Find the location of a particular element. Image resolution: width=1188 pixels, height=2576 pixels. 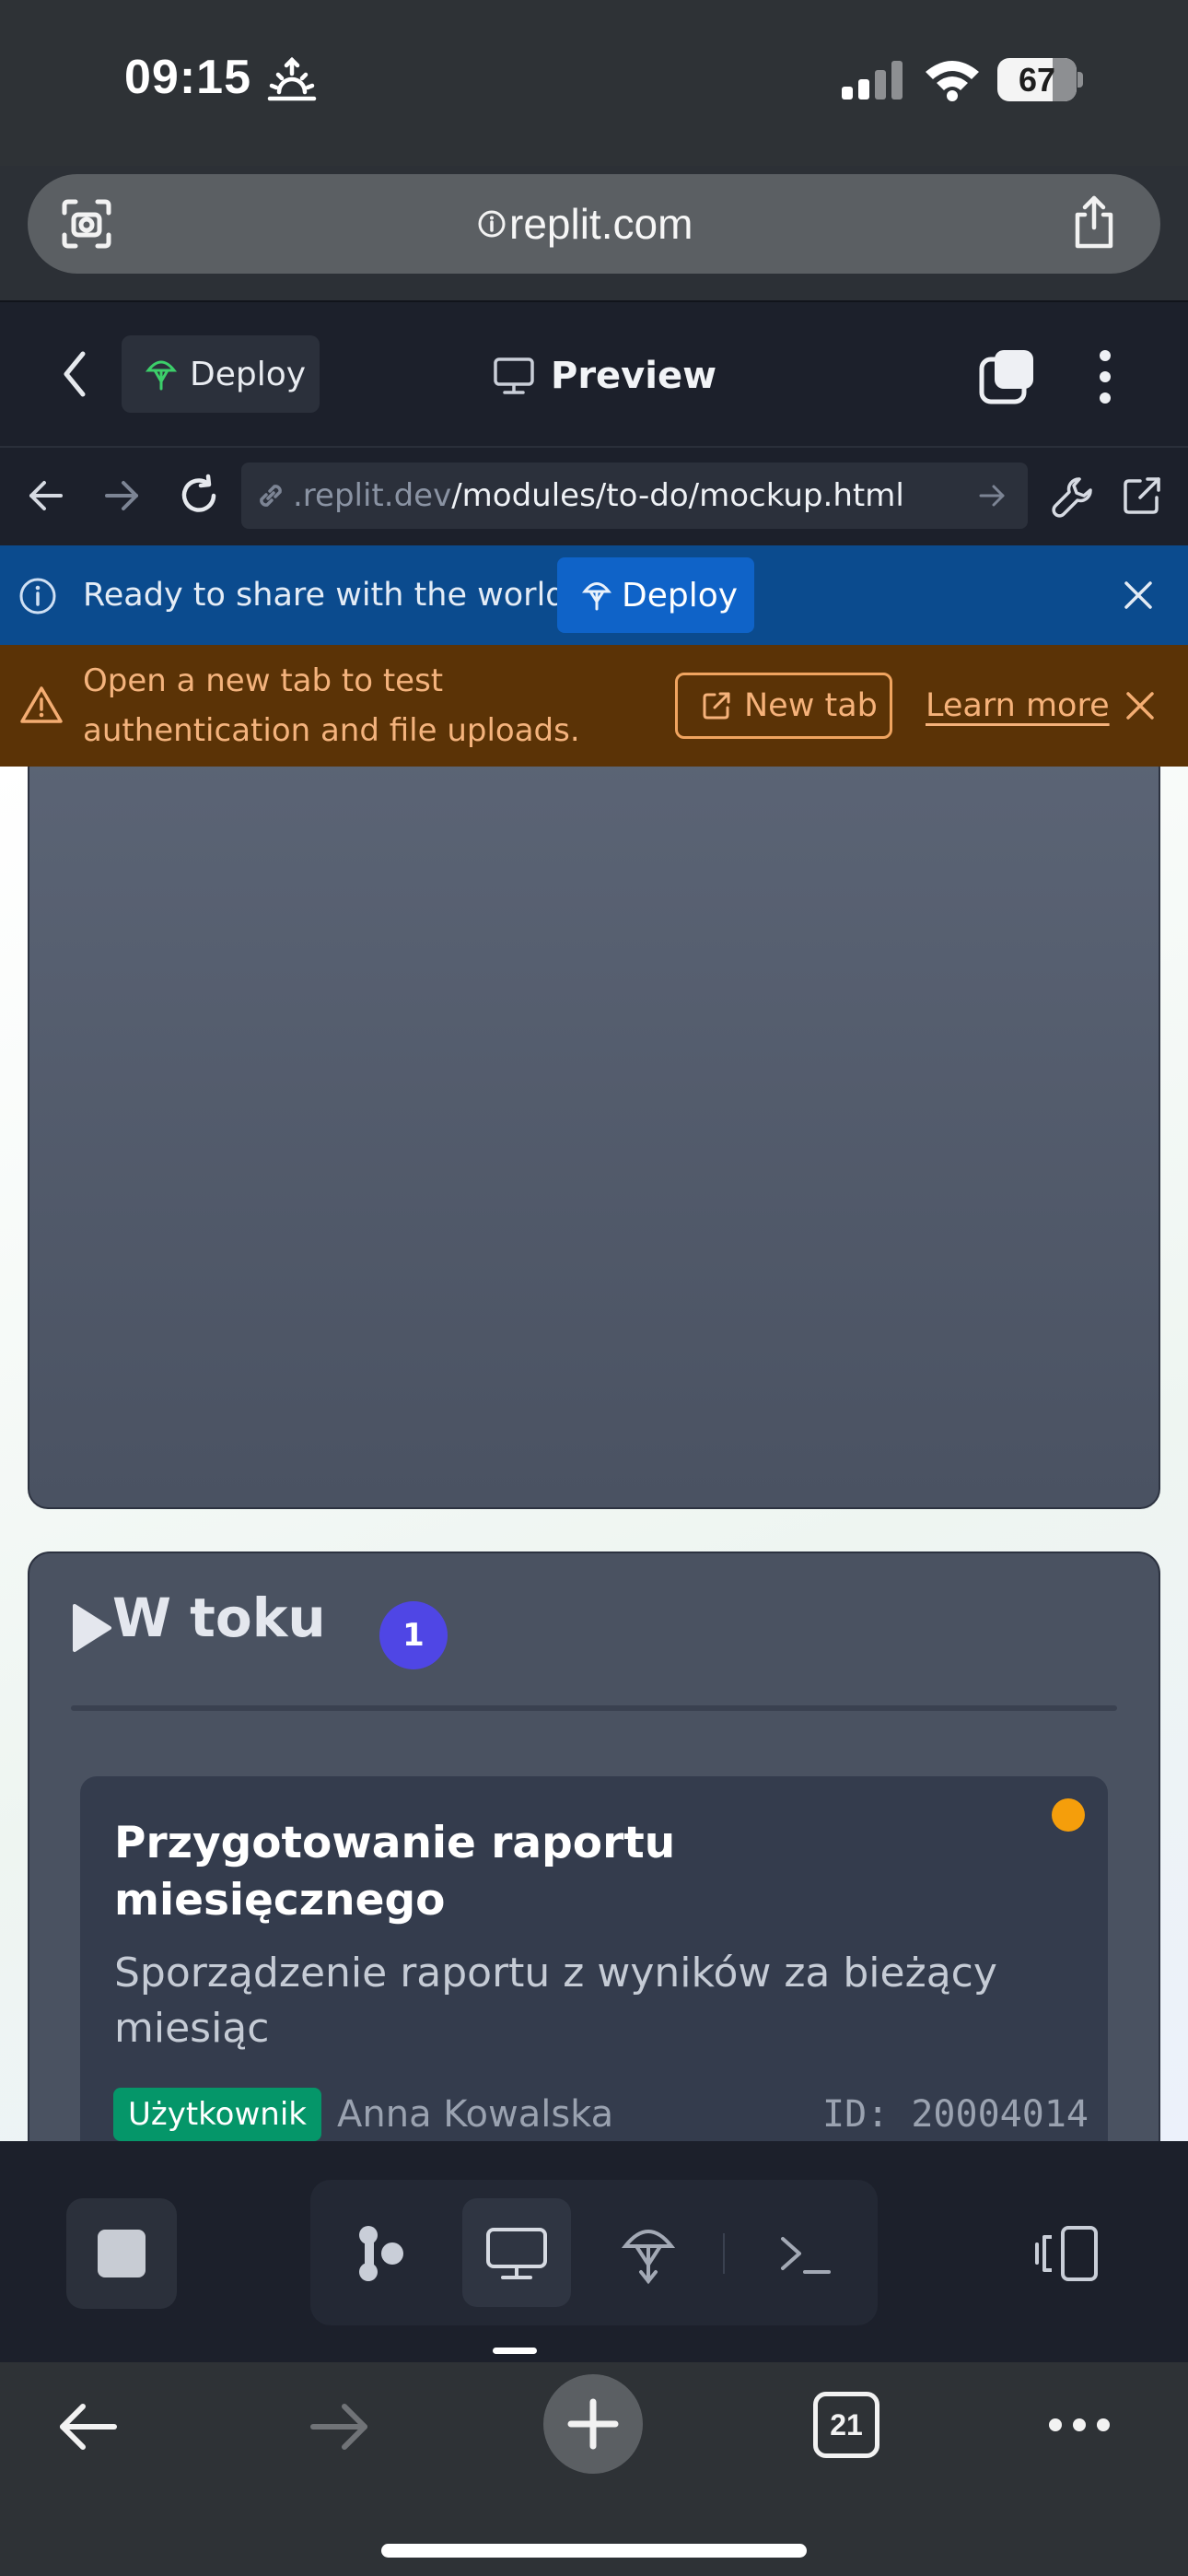

battery-cap is located at coordinates (1080, 80).